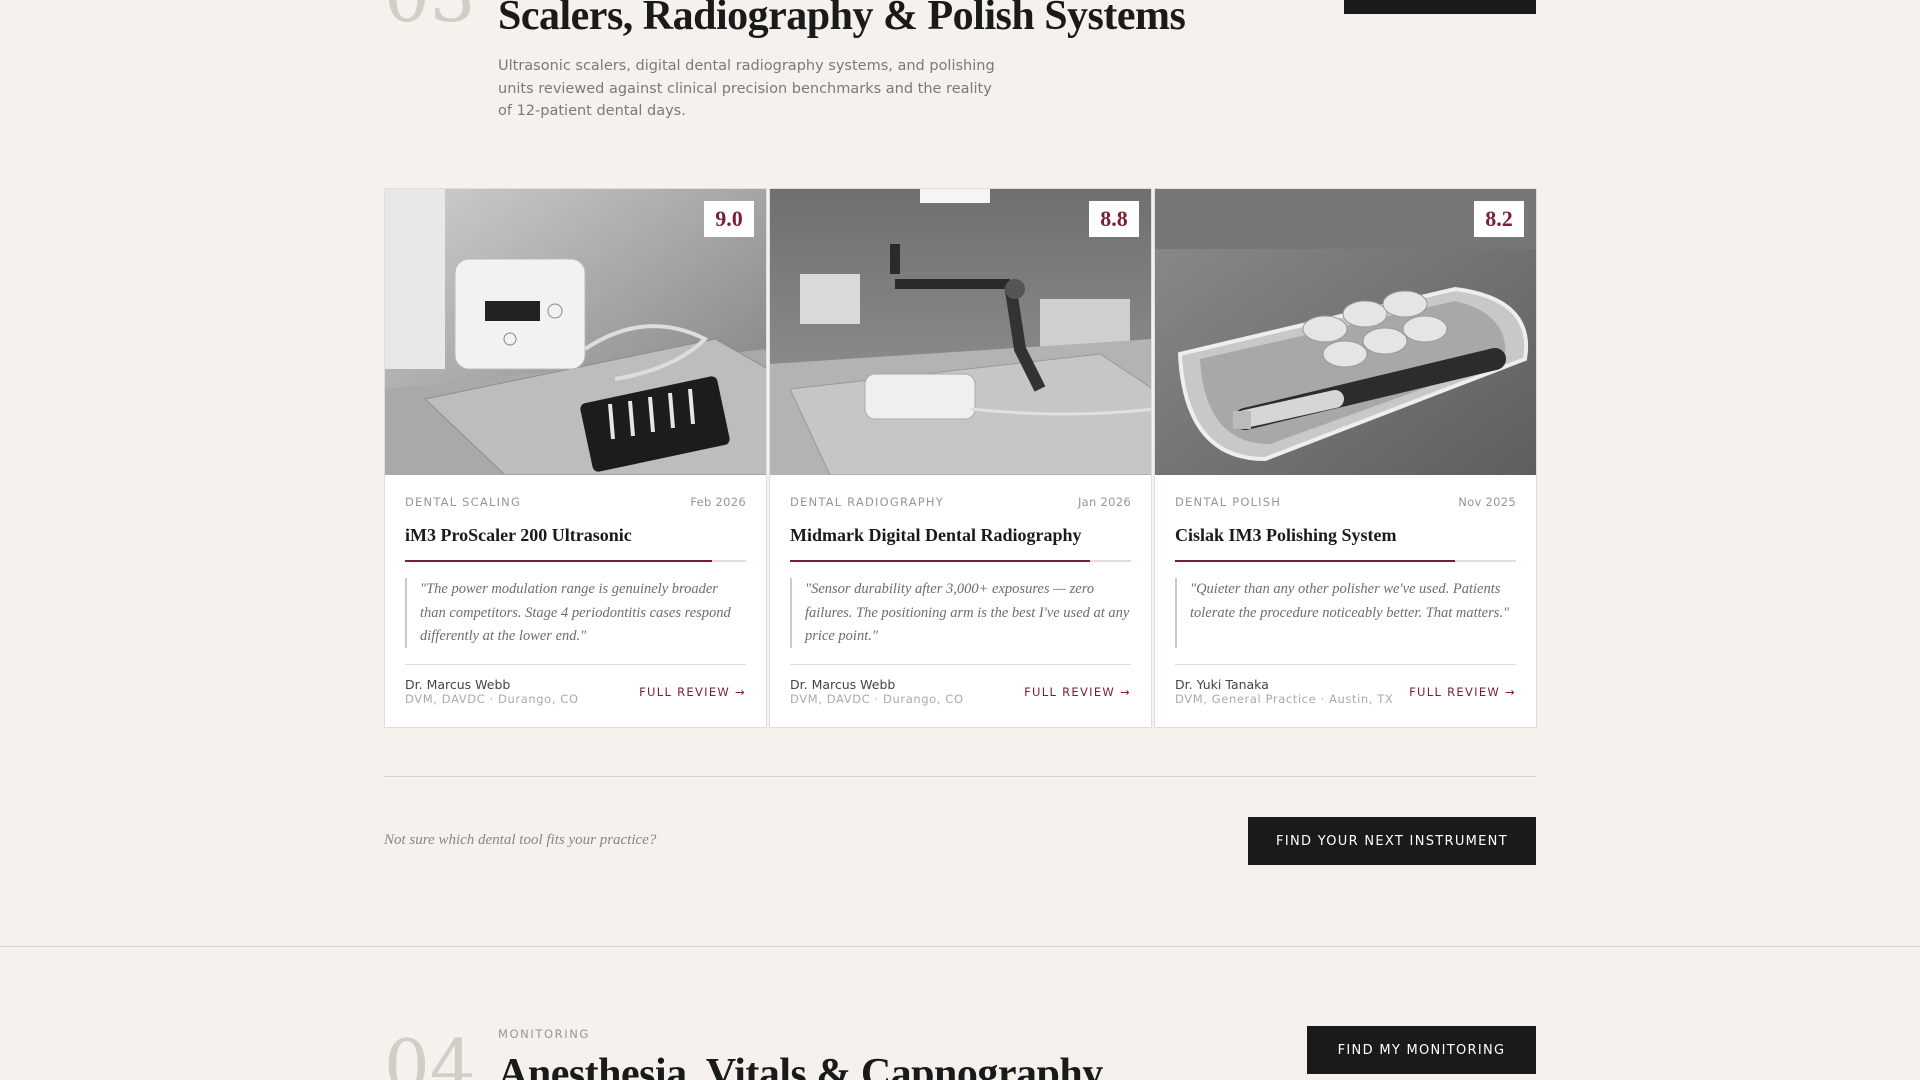  What do you see at coordinates (463, 502) in the screenshot?
I see `card-category: DENTAL SCALING` at bounding box center [463, 502].